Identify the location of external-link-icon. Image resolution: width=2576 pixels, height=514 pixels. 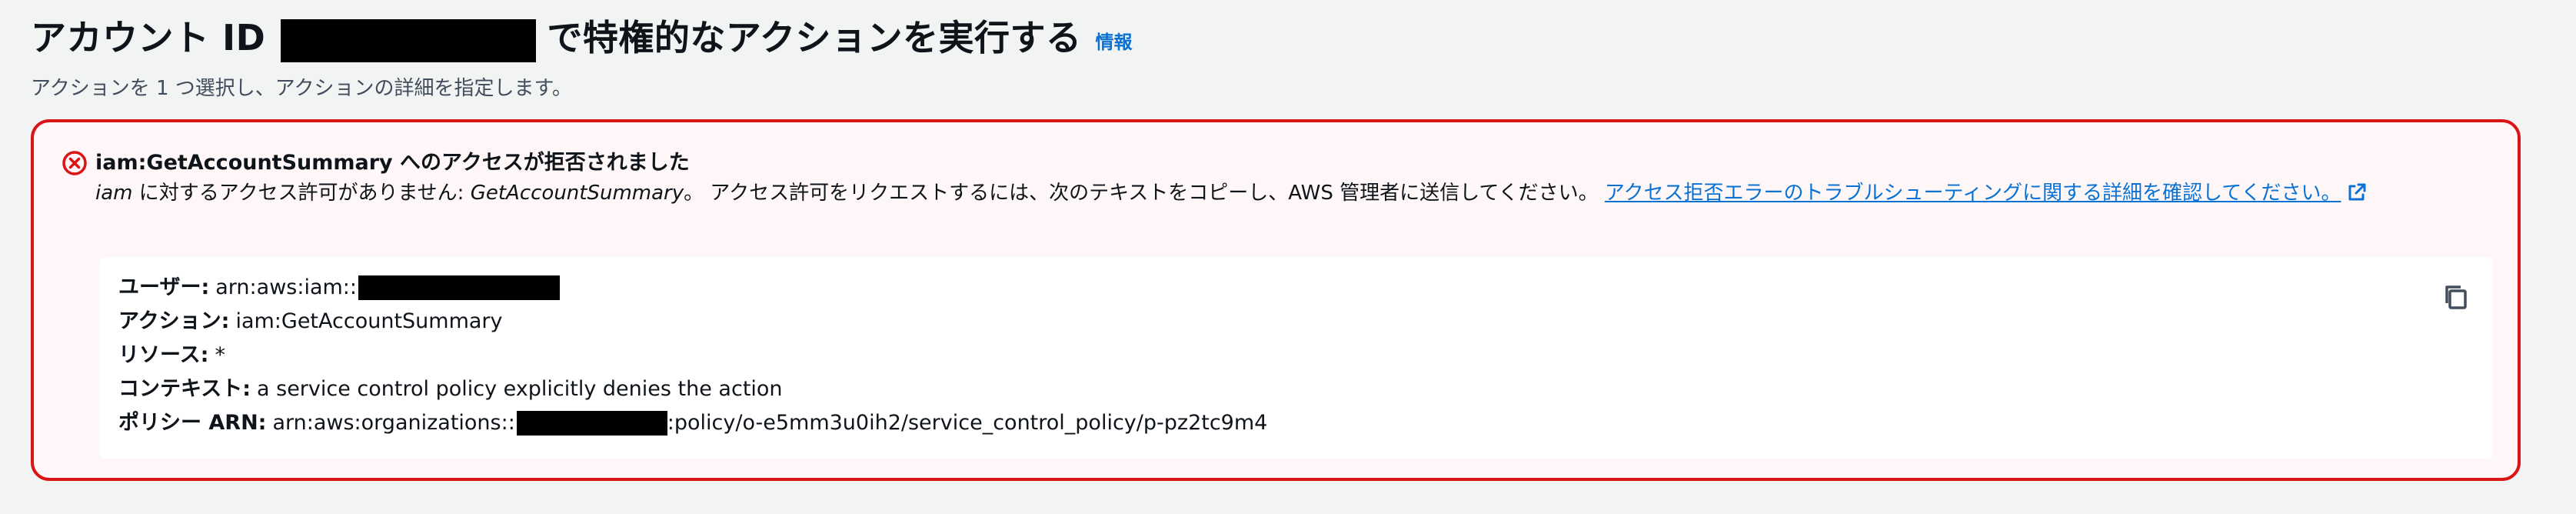
(2357, 192).